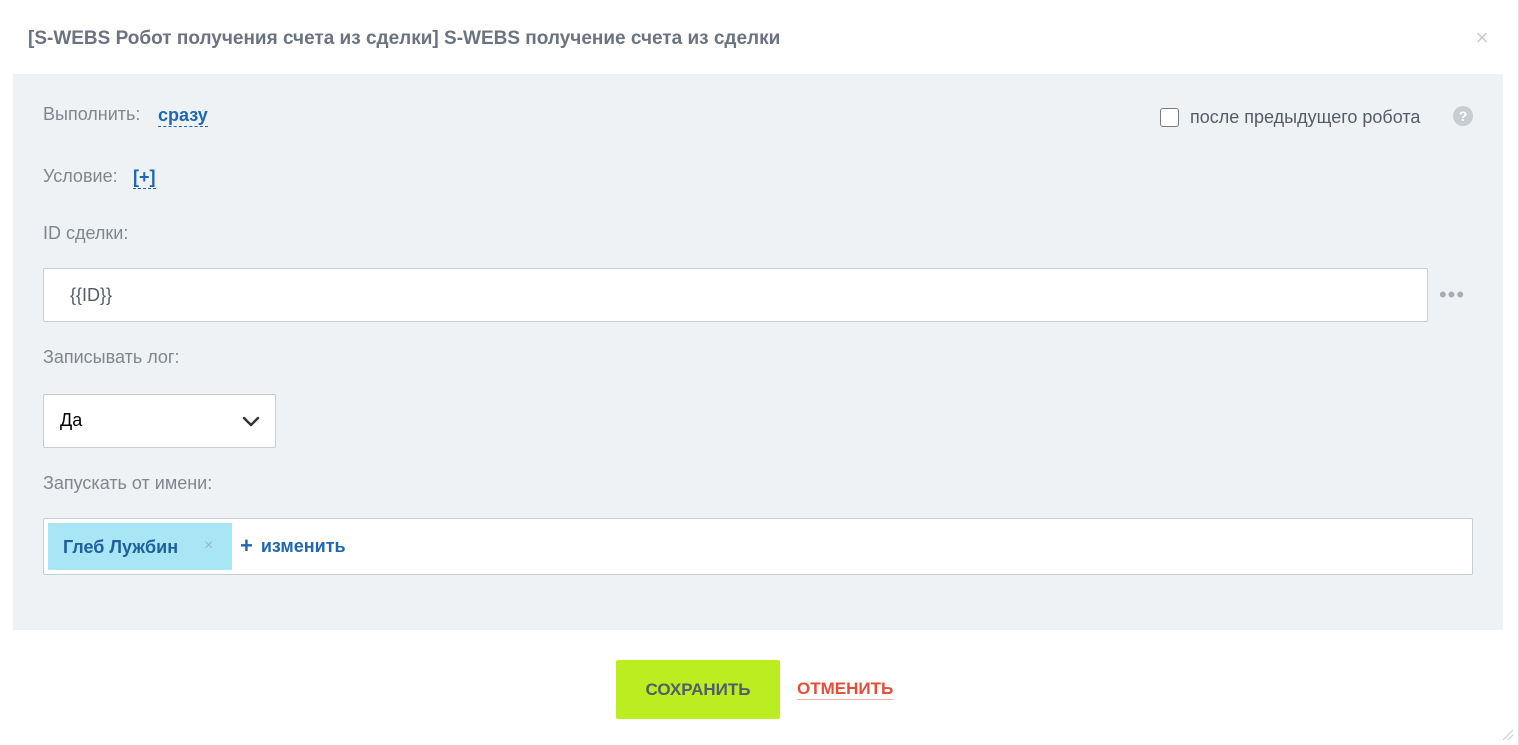 The image size is (1519, 745). Describe the element at coordinates (1482, 38) in the screenshot. I see `close-icon: ×` at that location.